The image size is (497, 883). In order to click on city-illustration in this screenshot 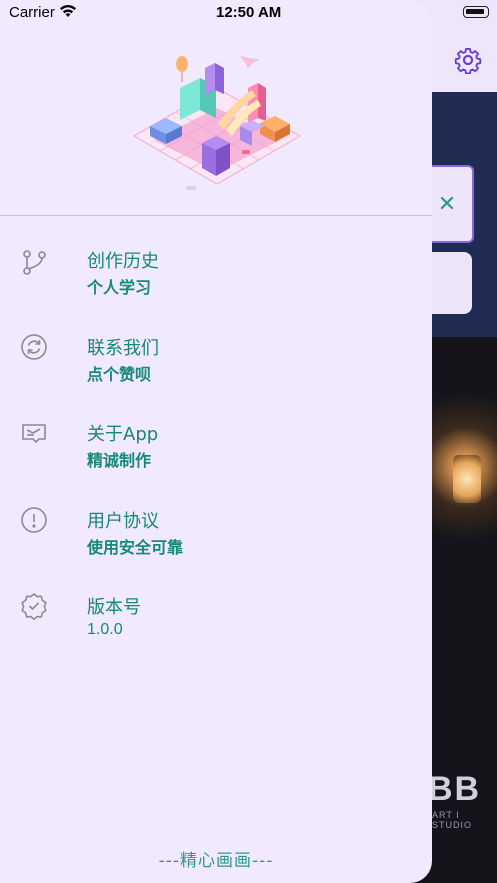, I will do `click(217, 123)`.